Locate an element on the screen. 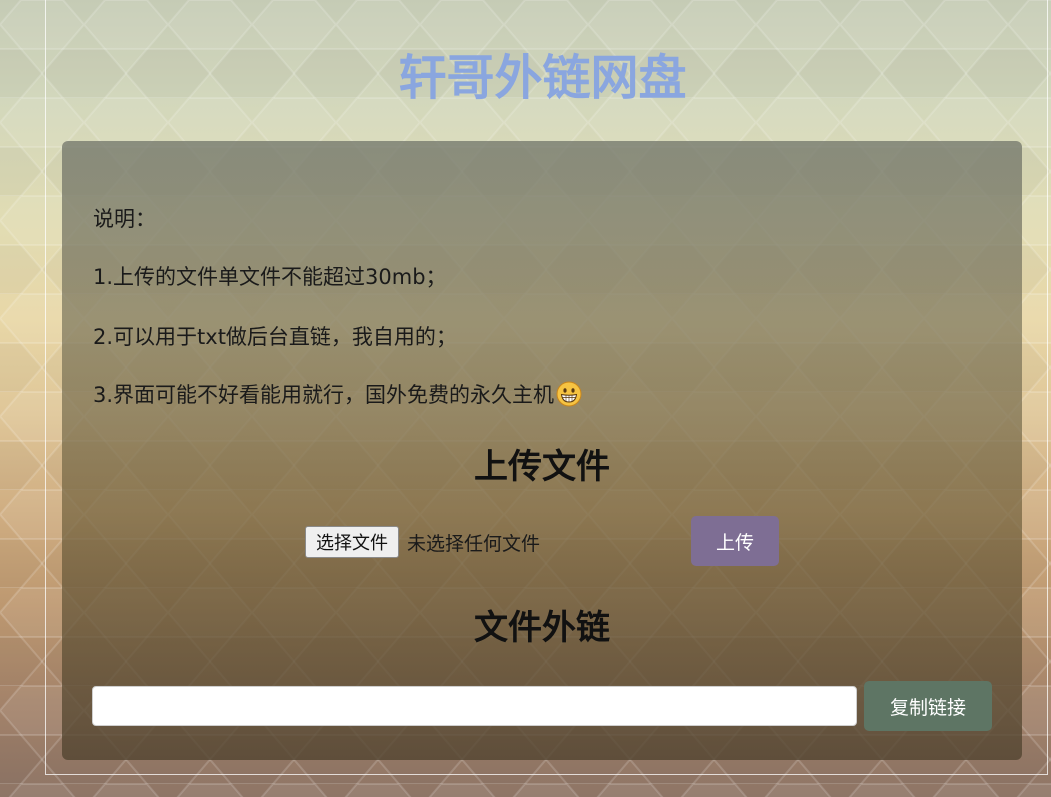  file-link-input is located at coordinates (474, 706).